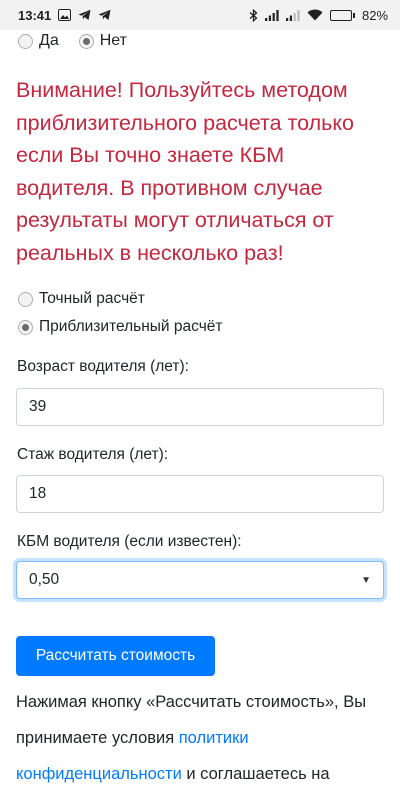  What do you see at coordinates (38, 41) in the screenshot?
I see `radio-yes: Да` at bounding box center [38, 41].